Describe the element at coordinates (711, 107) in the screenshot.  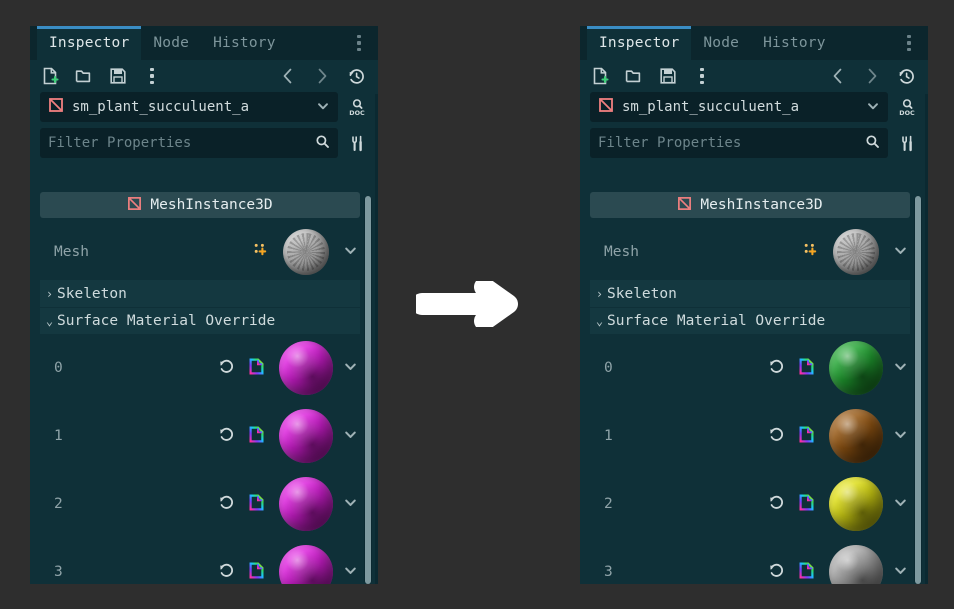
I see `node-name-value: sm_plant_succuluent_a` at that location.